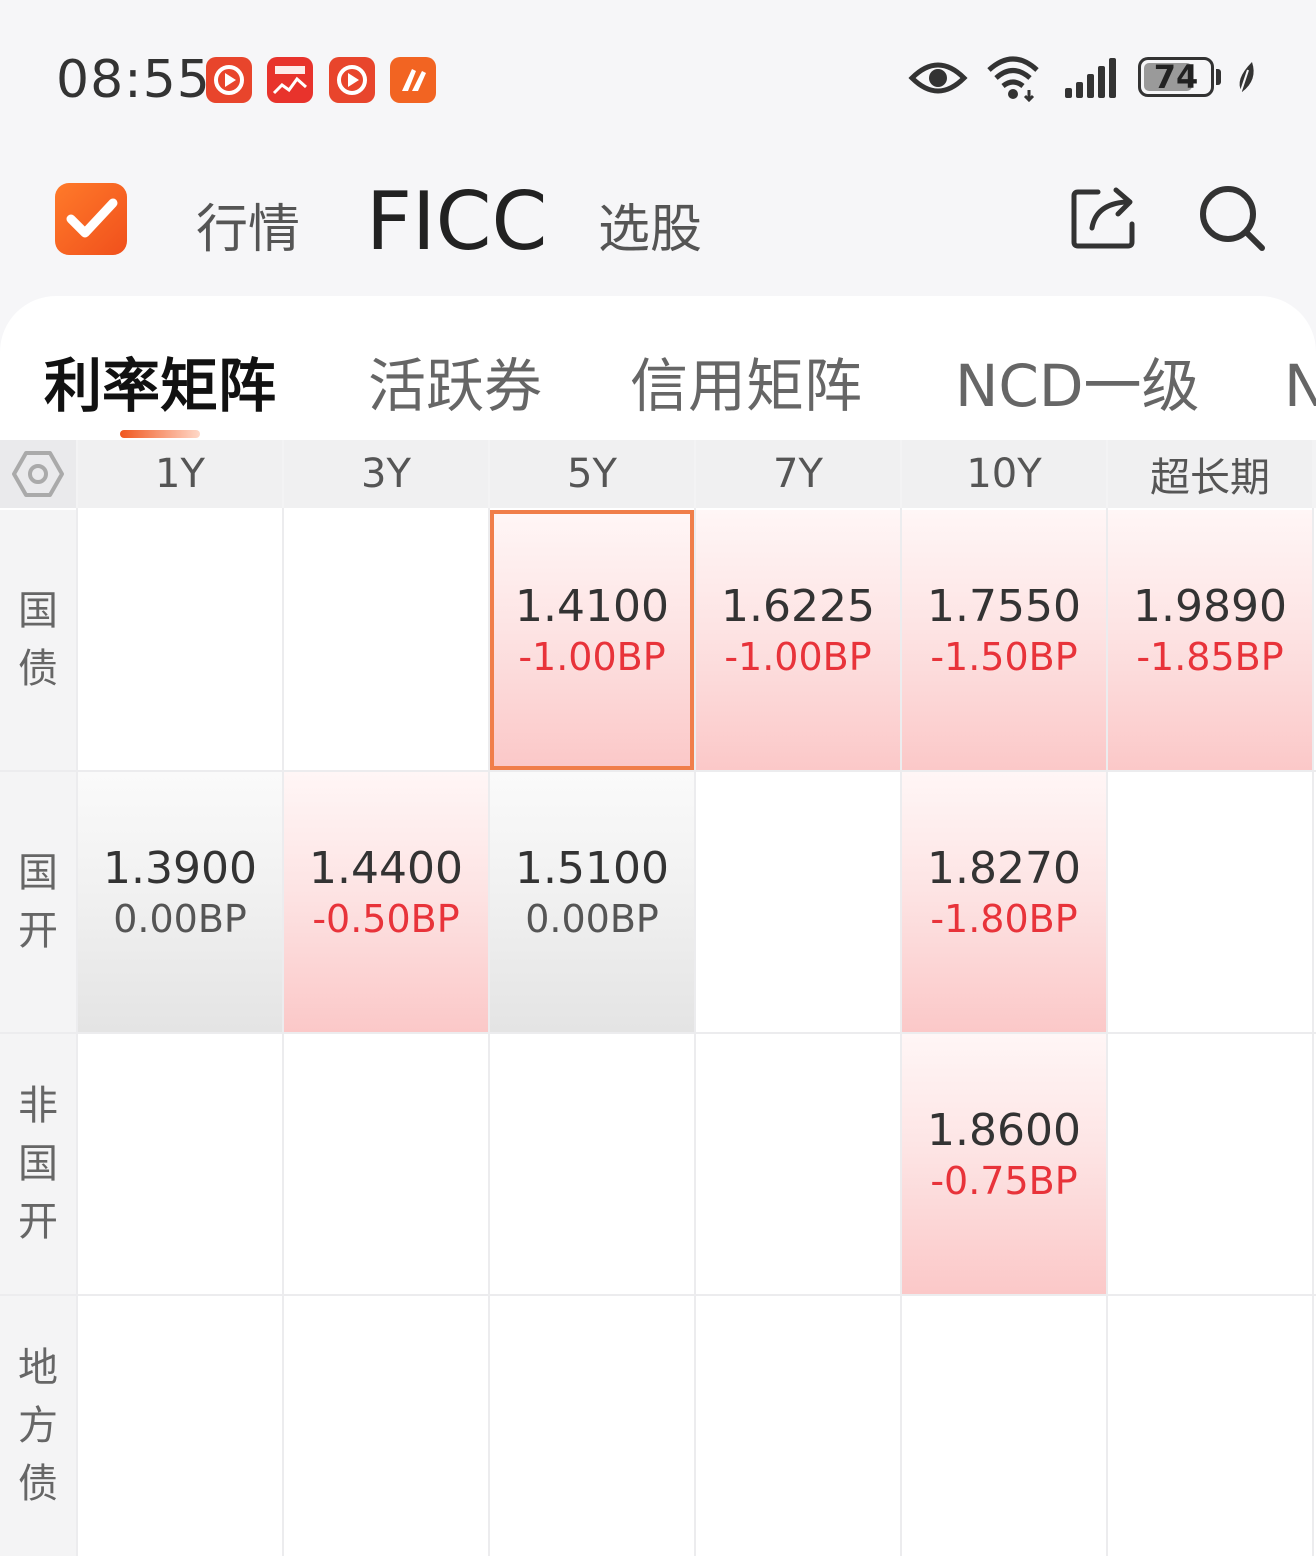 The width and height of the screenshot is (1316, 1559). Describe the element at coordinates (1300, 386) in the screenshot. I see `sub-tab-overflow: N` at that location.